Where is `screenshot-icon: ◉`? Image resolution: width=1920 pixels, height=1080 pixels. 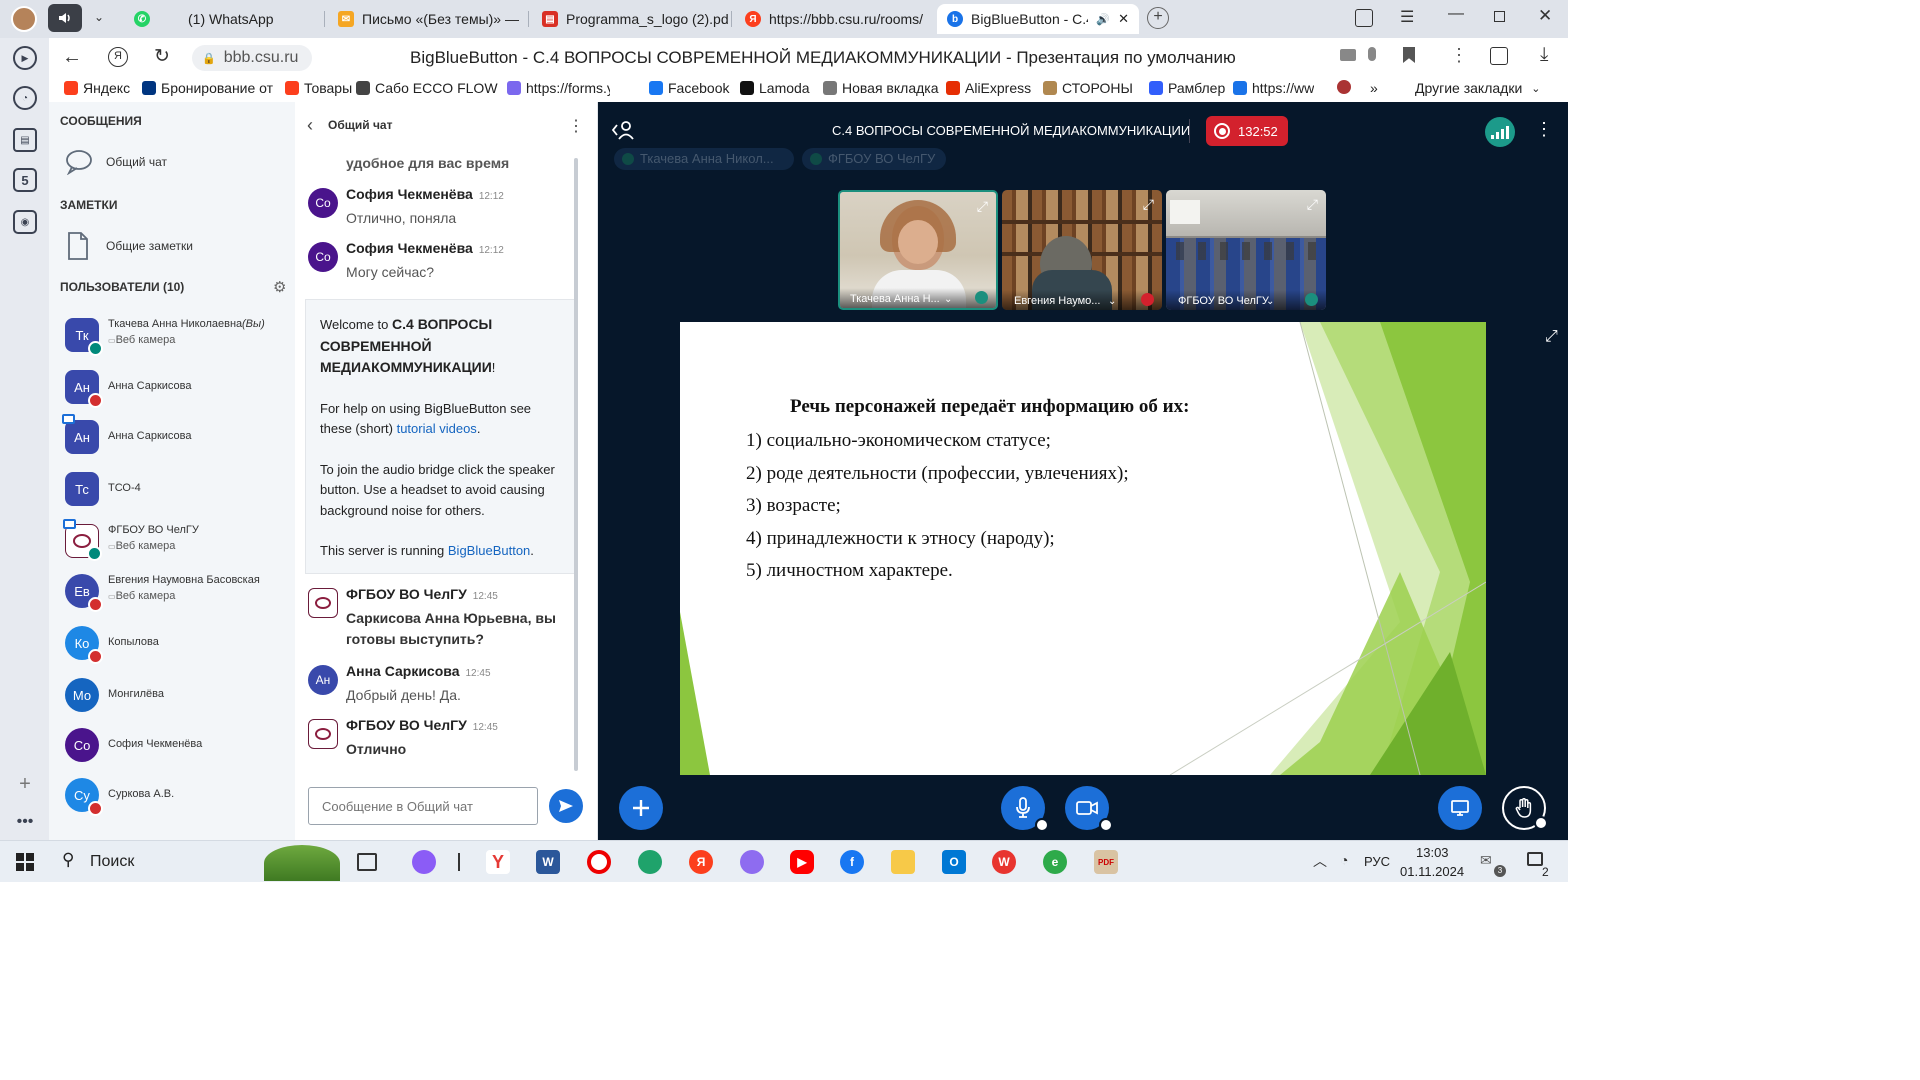
screenshot-icon: ◉ is located at coordinates (25, 222).